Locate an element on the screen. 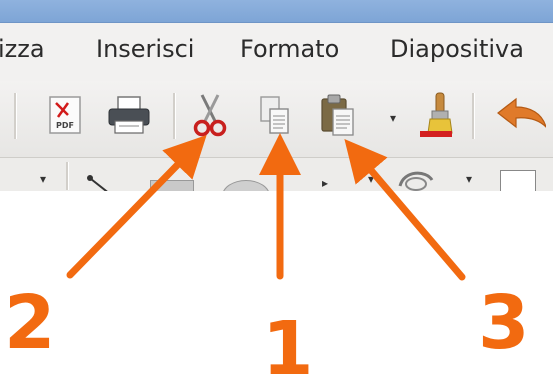  callout-number-two: 2 is located at coordinates (30, 323).